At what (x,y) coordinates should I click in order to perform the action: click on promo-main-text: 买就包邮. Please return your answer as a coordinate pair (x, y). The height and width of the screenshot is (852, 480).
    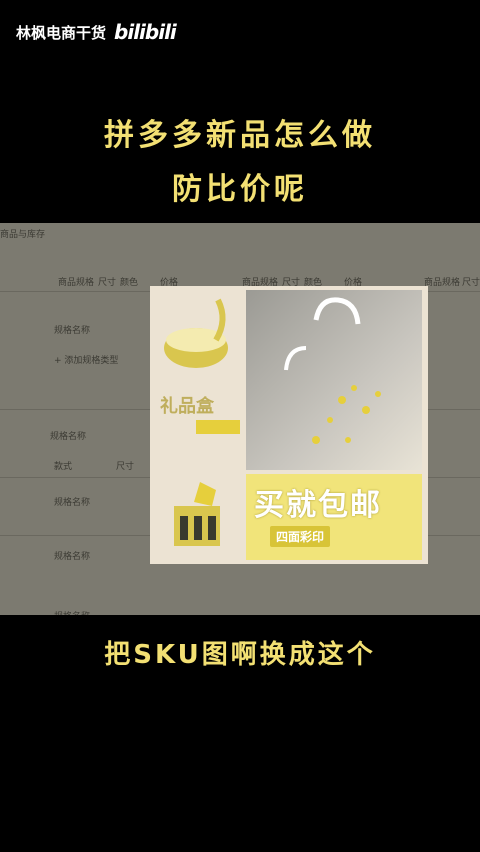
    Looking at the image, I should click on (318, 505).